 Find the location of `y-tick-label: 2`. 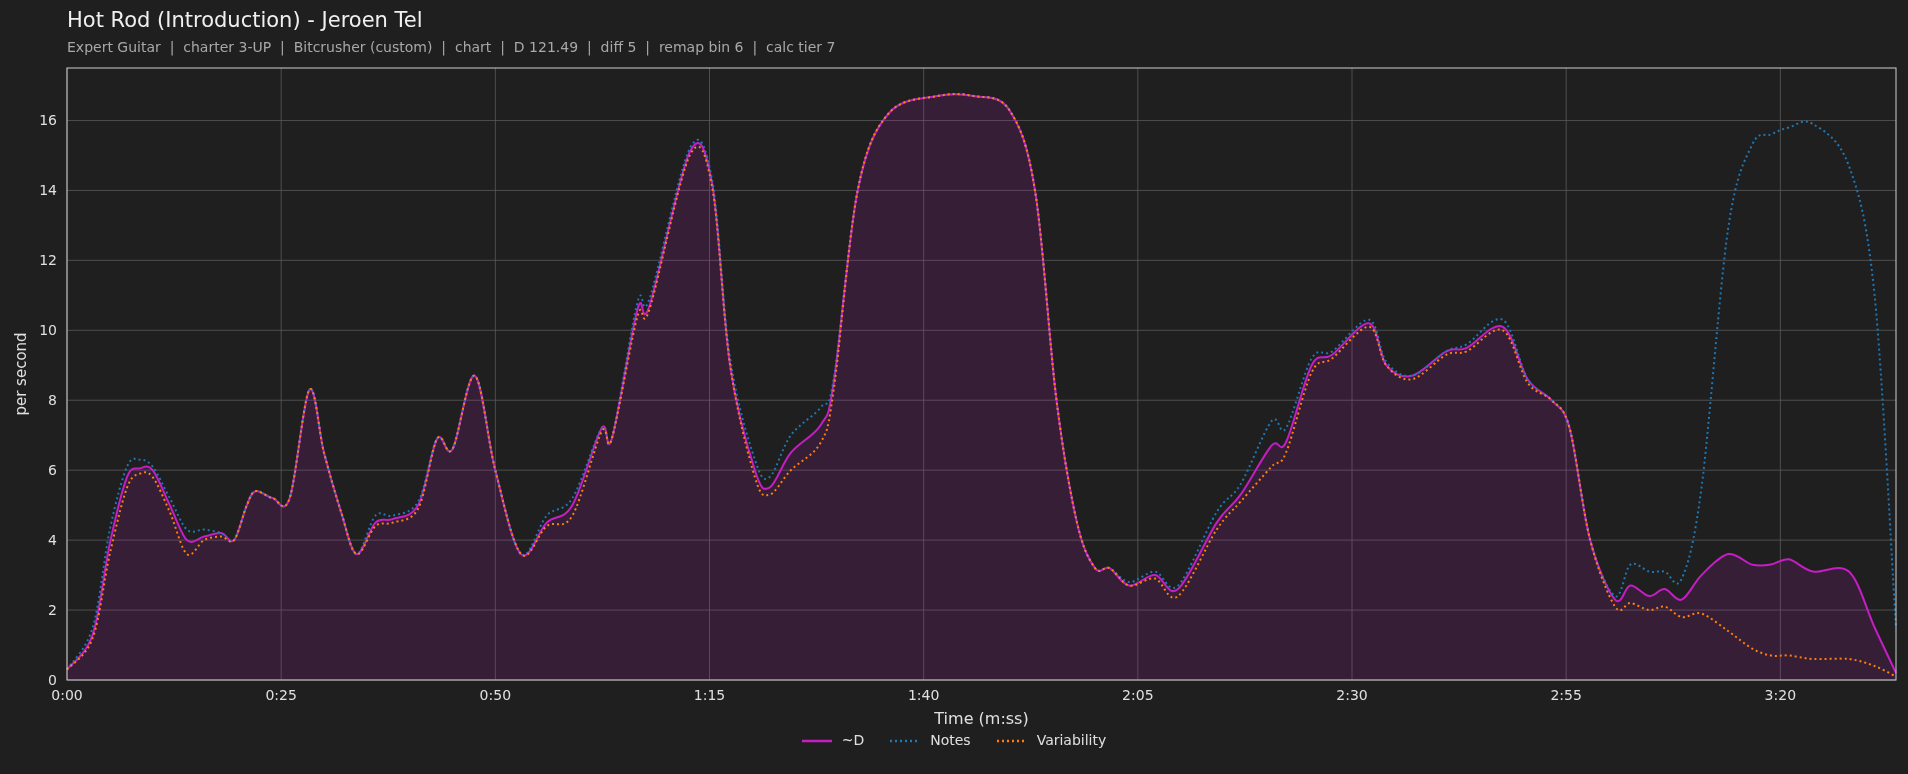

y-tick-label: 2 is located at coordinates (52, 610).